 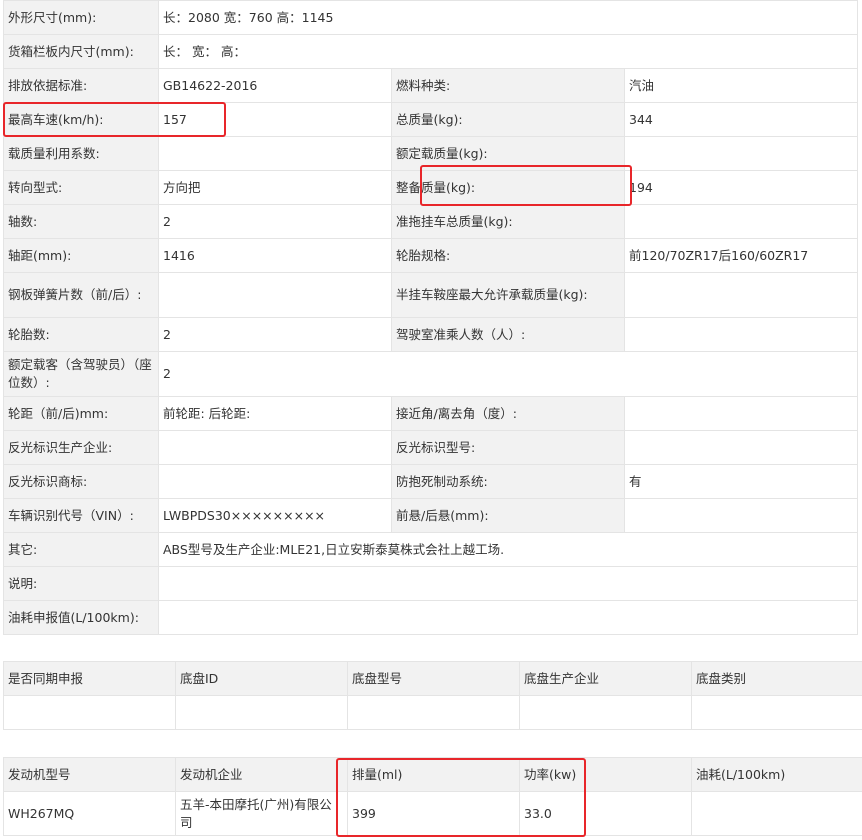 I want to click on curb-mass-value: 194, so click(x=741, y=187).